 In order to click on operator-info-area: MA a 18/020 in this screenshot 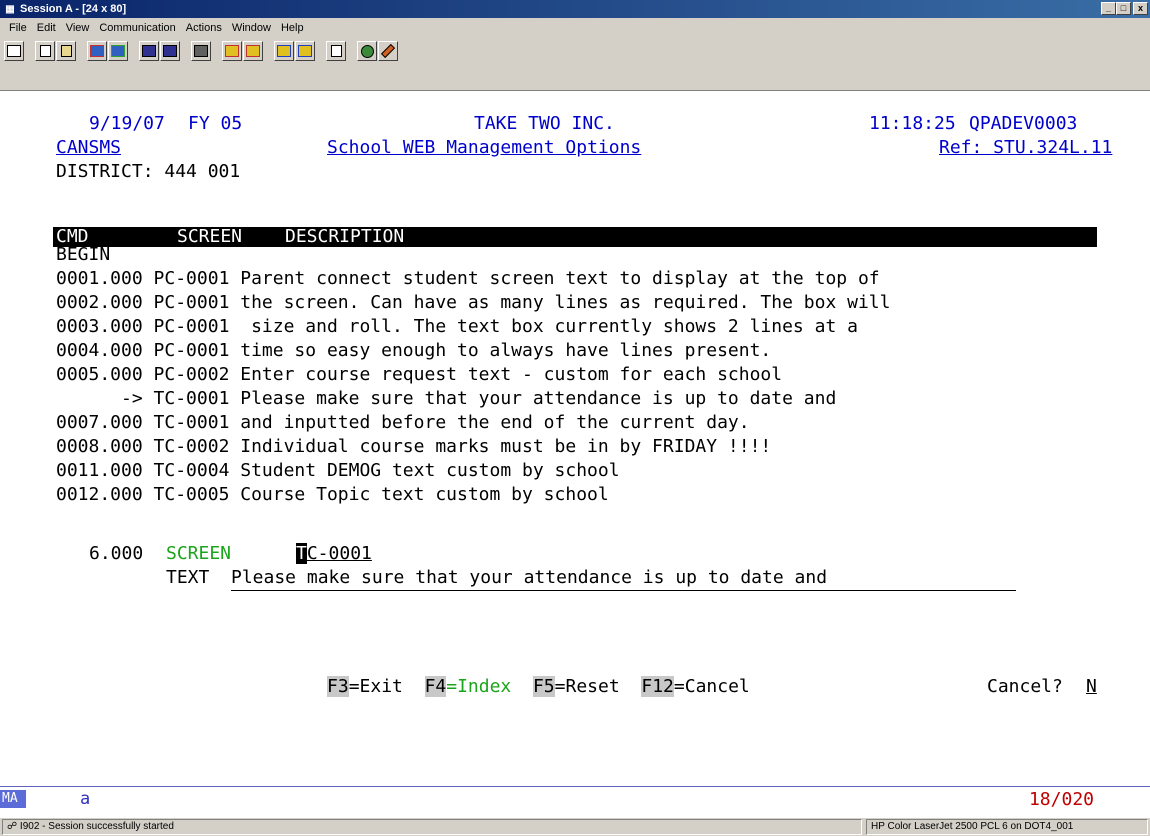, I will do `click(575, 801)`.